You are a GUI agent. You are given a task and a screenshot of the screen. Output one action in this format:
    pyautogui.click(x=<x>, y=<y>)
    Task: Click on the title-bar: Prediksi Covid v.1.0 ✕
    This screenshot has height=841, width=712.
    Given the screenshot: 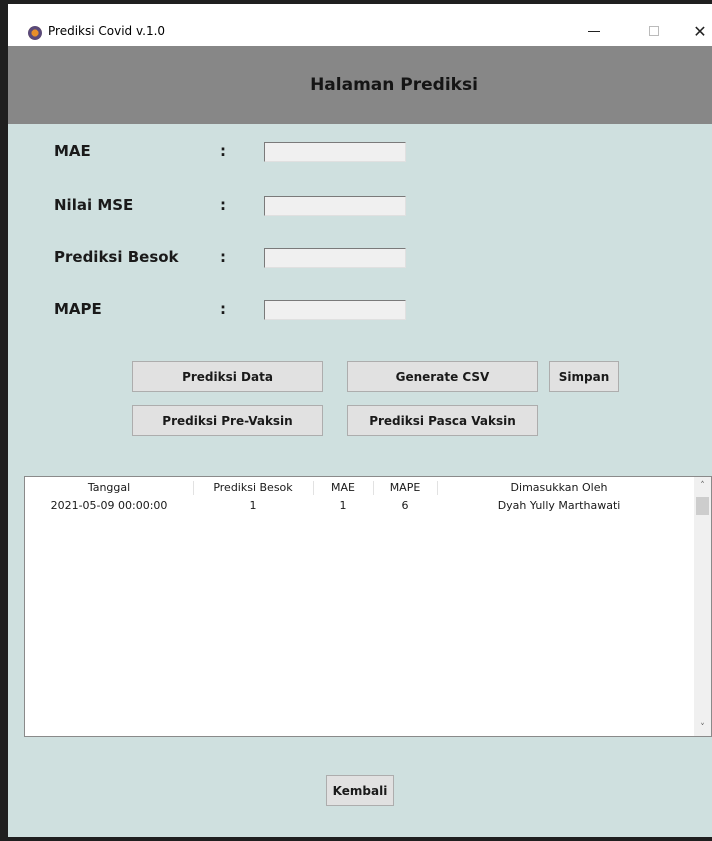 What is the action you would take?
    pyautogui.click(x=360, y=23)
    